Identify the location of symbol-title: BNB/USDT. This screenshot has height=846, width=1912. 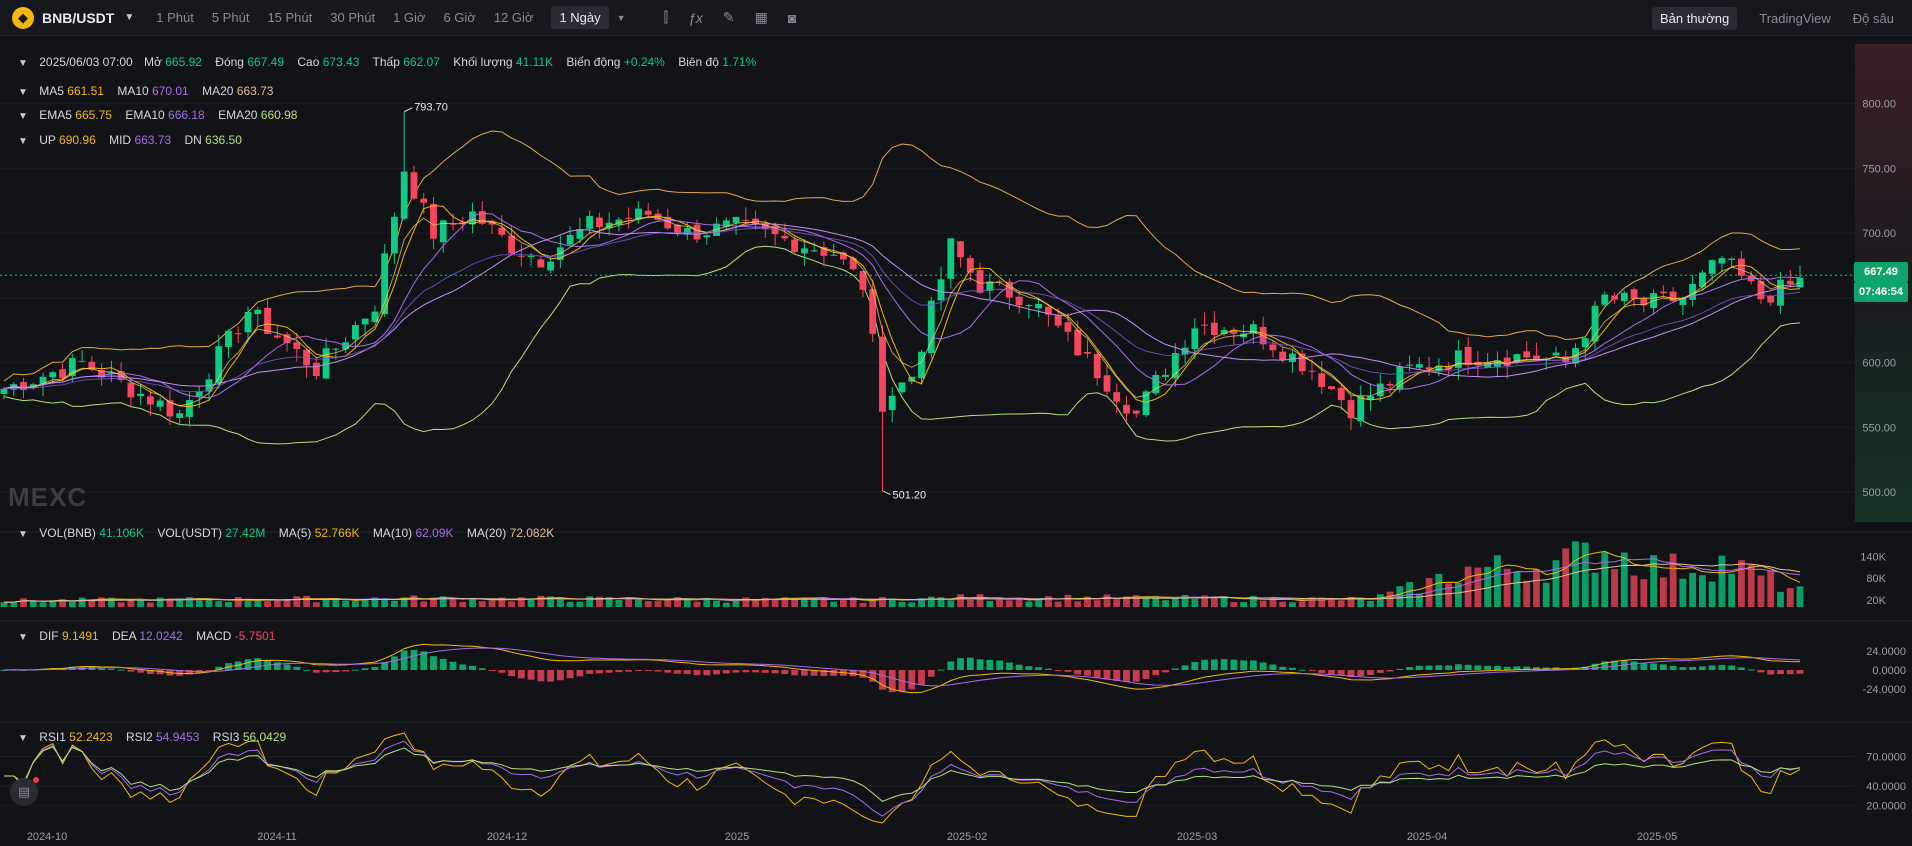
(78, 18).